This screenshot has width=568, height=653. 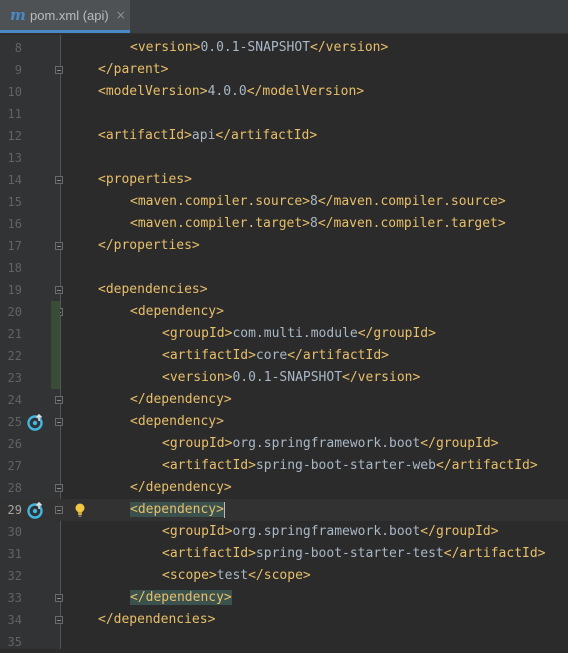 What do you see at coordinates (11, 598) in the screenshot?
I see `line-number: 33` at bounding box center [11, 598].